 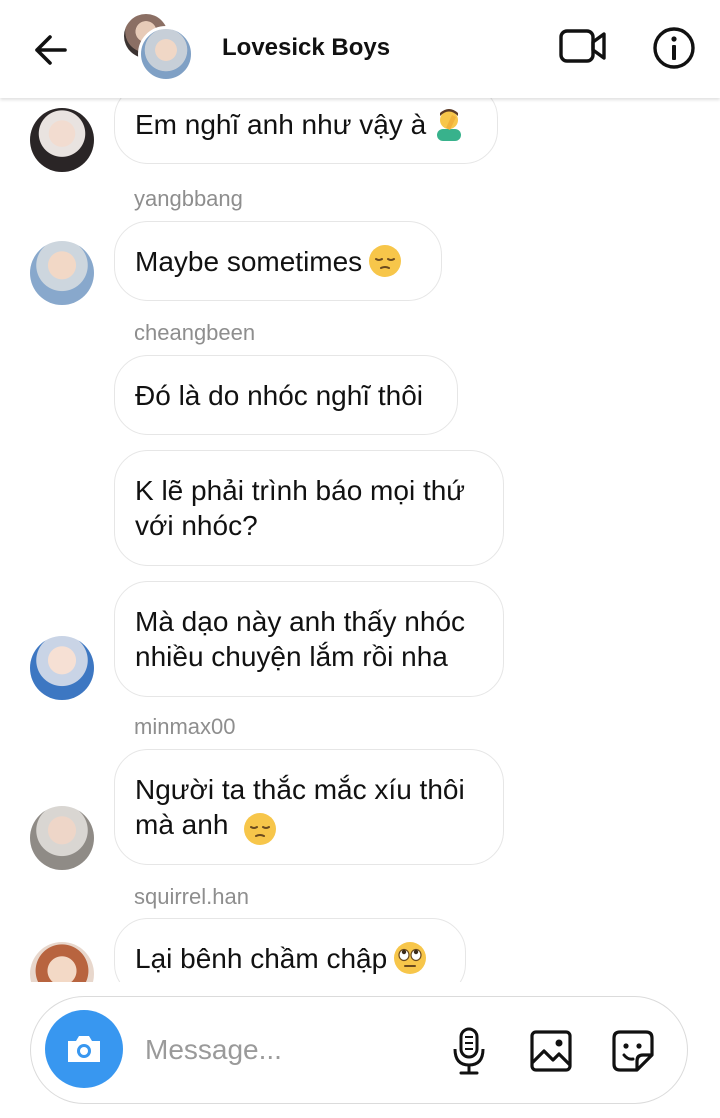 I want to click on message-text: Maybe sometimes, so click(x=249, y=261).